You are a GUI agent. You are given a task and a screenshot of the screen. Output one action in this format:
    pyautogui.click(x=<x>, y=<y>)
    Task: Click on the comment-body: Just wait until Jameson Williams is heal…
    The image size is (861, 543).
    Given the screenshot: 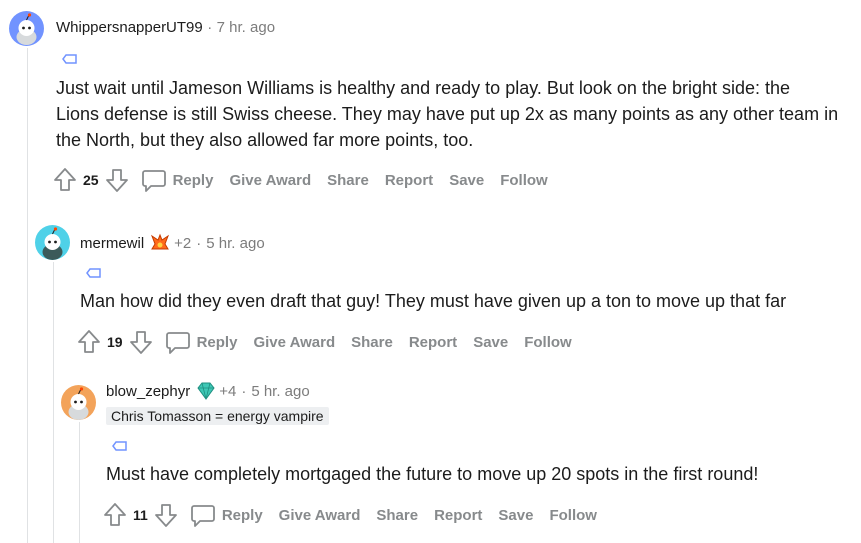 What is the action you would take?
    pyautogui.click(x=456, y=114)
    